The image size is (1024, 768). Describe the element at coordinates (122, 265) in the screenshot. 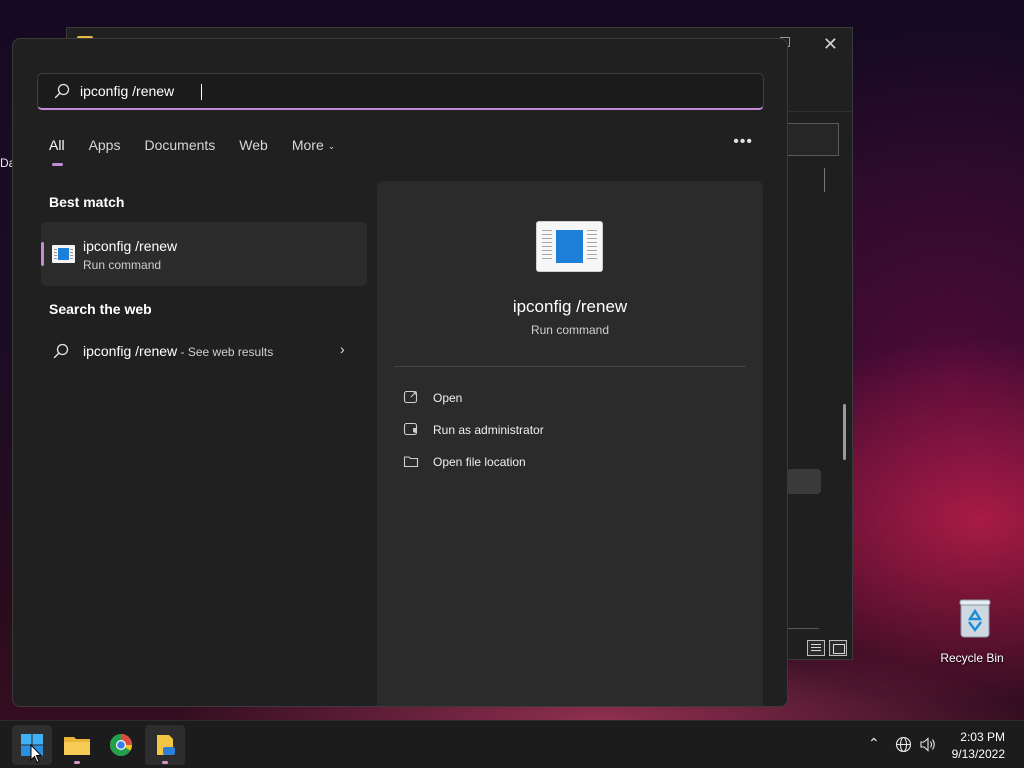

I see `best-match-subtitle: Run command` at that location.